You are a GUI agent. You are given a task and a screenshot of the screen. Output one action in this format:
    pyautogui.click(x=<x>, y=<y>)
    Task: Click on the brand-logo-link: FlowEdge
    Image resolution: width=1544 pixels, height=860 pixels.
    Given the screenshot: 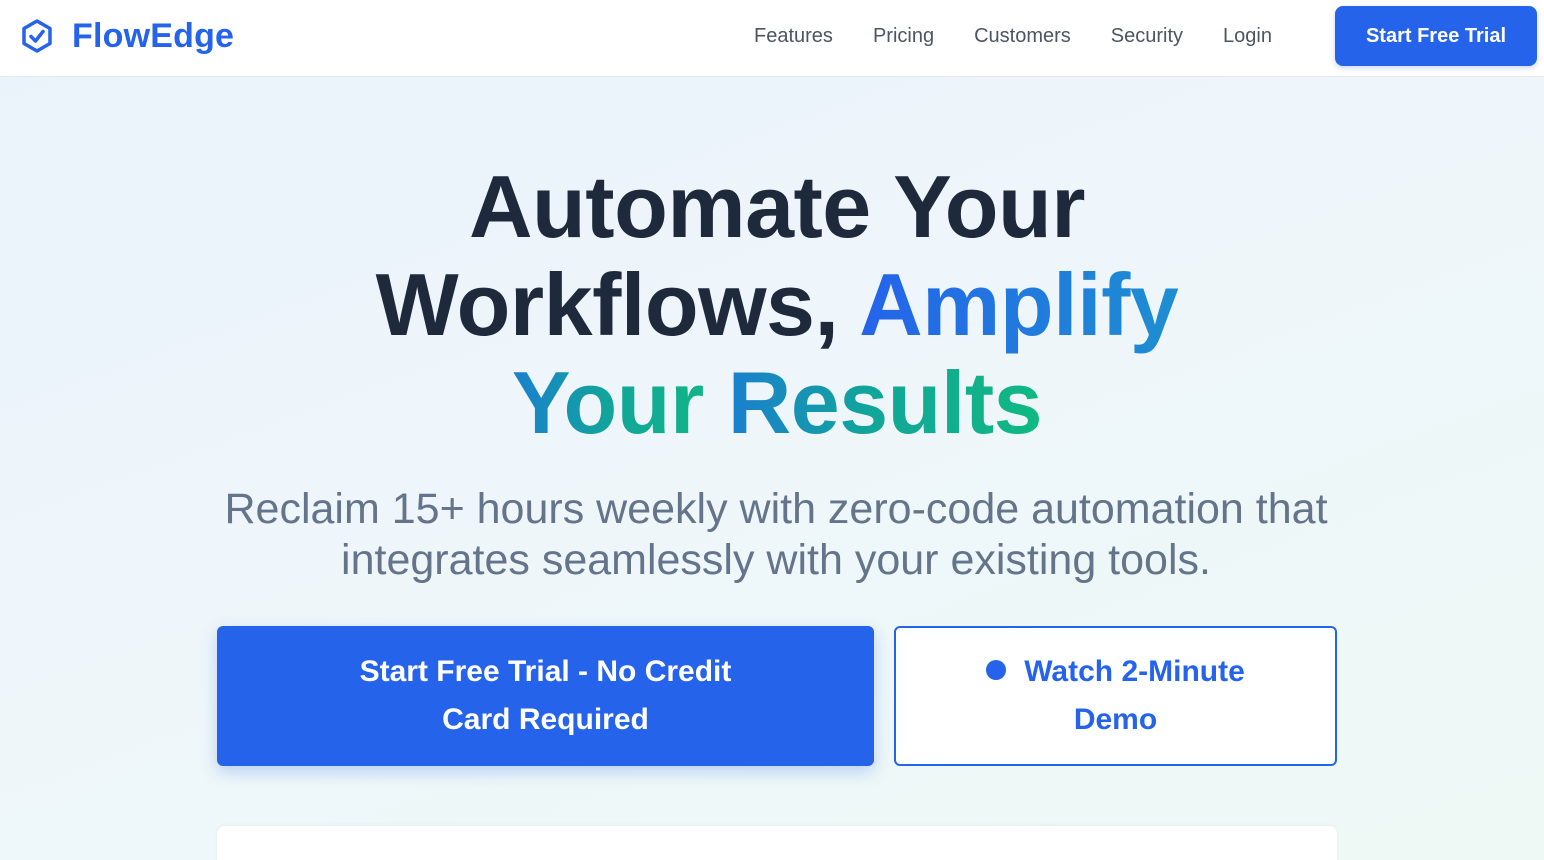 What is the action you would take?
    pyautogui.click(x=127, y=36)
    